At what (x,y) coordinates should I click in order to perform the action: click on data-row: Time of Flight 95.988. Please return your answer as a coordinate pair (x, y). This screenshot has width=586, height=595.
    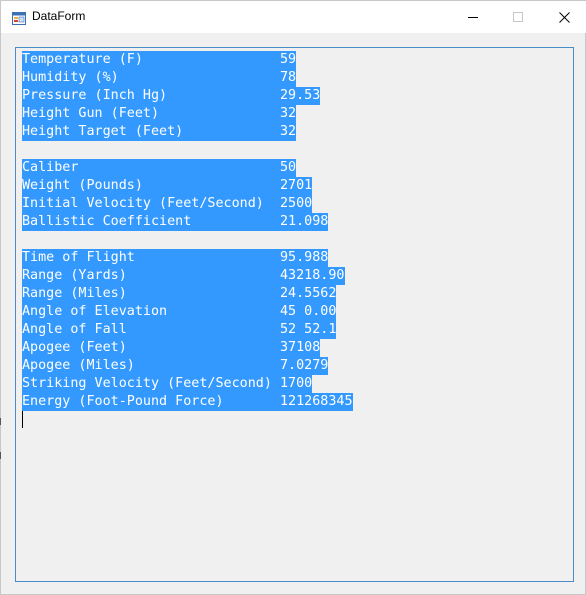
    Looking at the image, I should click on (187, 258).